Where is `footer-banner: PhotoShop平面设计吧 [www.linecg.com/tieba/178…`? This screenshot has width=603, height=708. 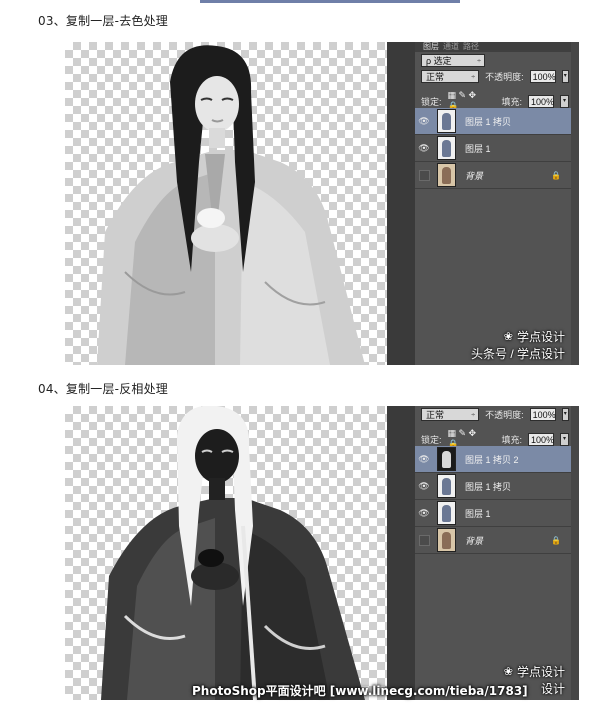
footer-banner: PhotoShop平面设计吧 [www.linecg.com/tieba/178… is located at coordinates (360, 691).